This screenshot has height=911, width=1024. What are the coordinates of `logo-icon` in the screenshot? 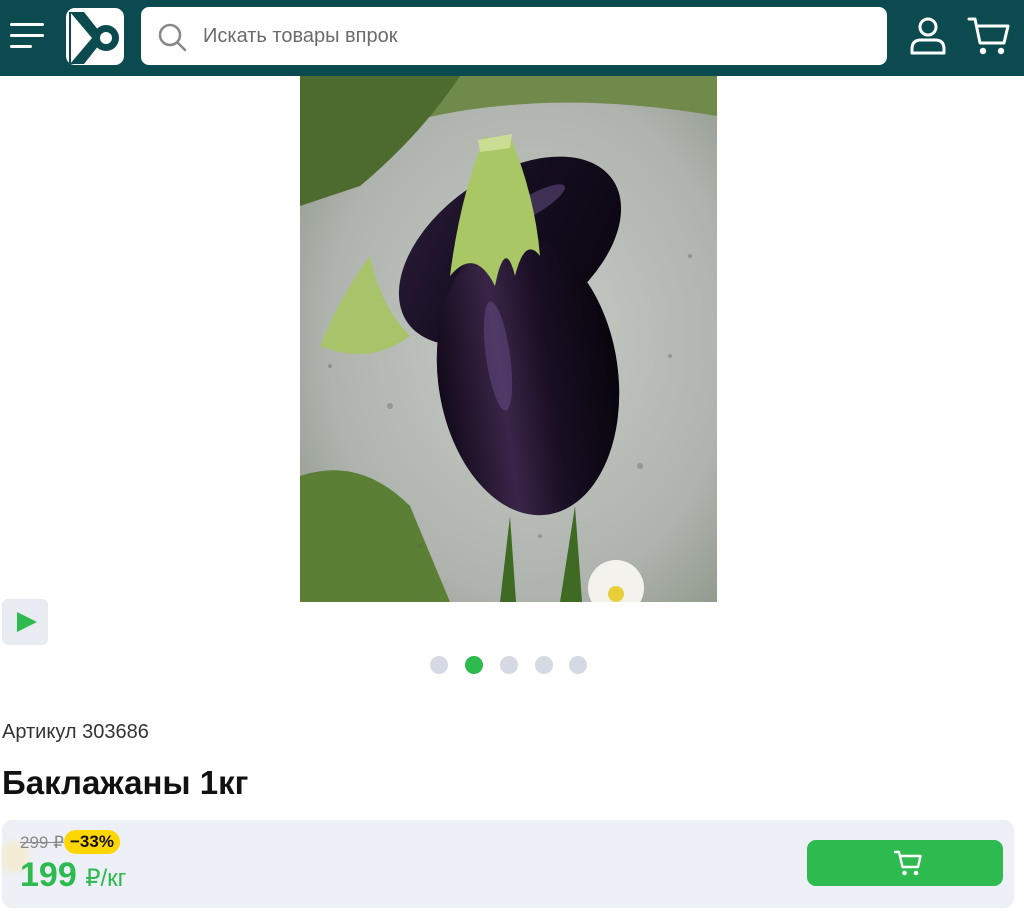 It's located at (94, 38).